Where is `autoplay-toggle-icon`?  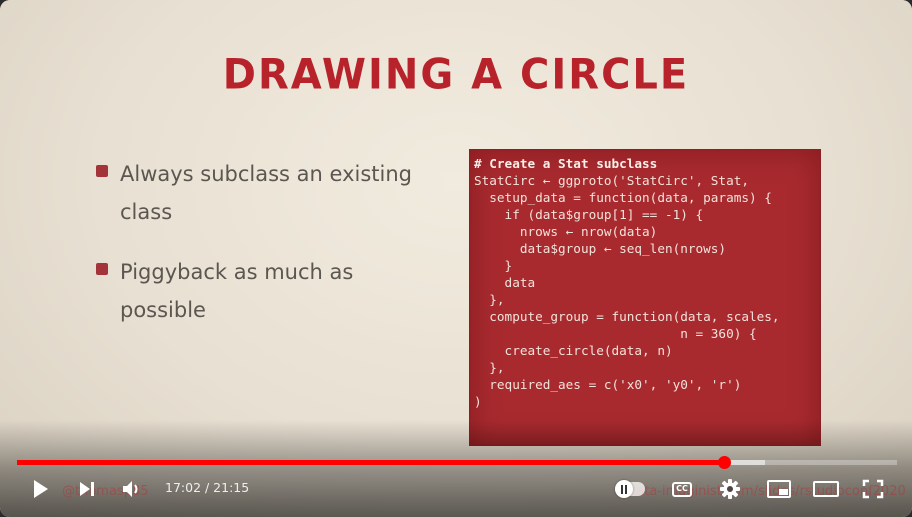
autoplay-toggle-icon is located at coordinates (630, 489).